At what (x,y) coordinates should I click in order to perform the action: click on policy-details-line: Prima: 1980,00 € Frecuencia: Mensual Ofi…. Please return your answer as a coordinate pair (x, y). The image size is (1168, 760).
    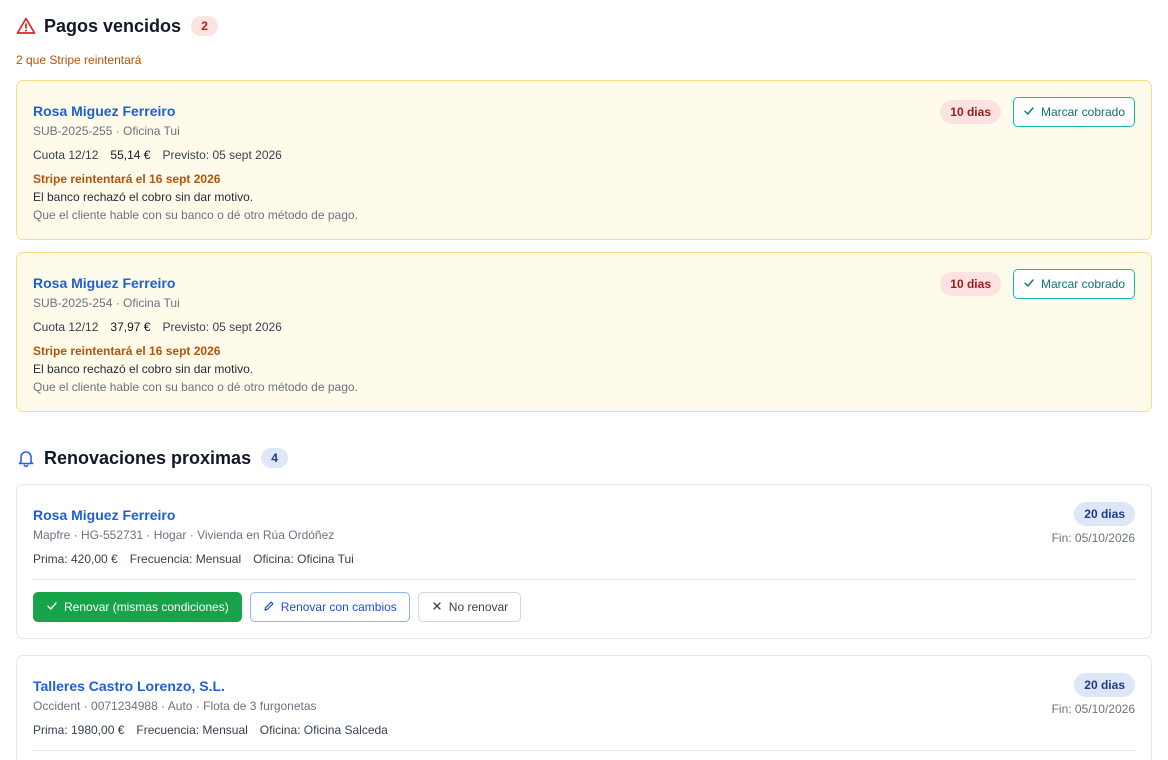
    Looking at the image, I should click on (210, 730).